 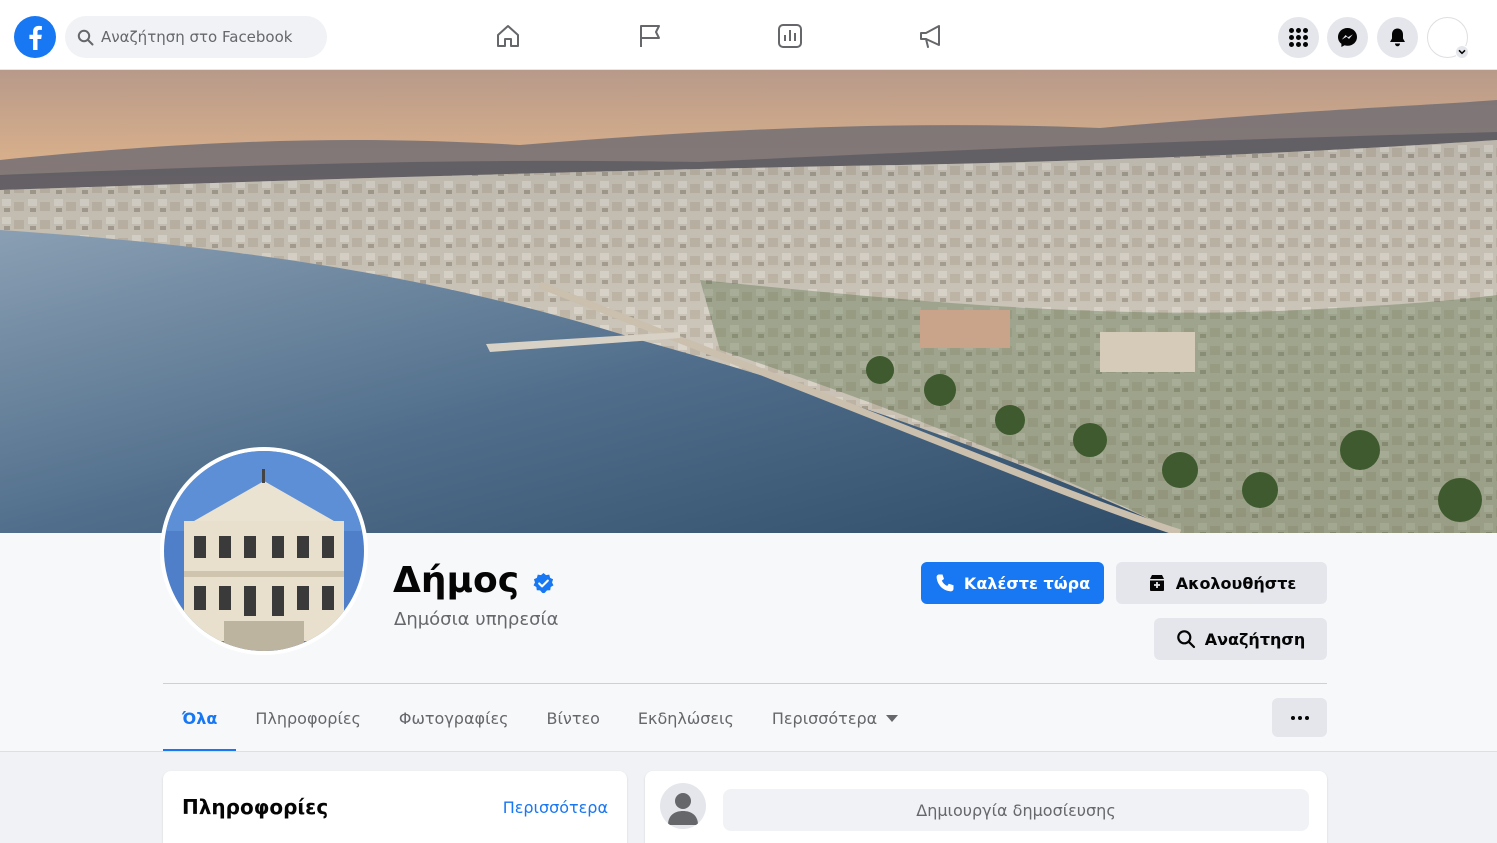 I want to click on verified-badge-icon, so click(x=543, y=583).